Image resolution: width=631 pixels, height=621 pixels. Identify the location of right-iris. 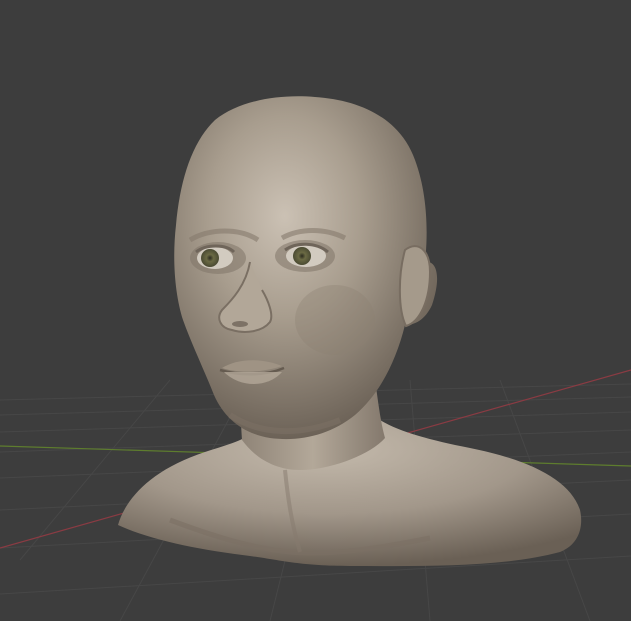
(302, 256).